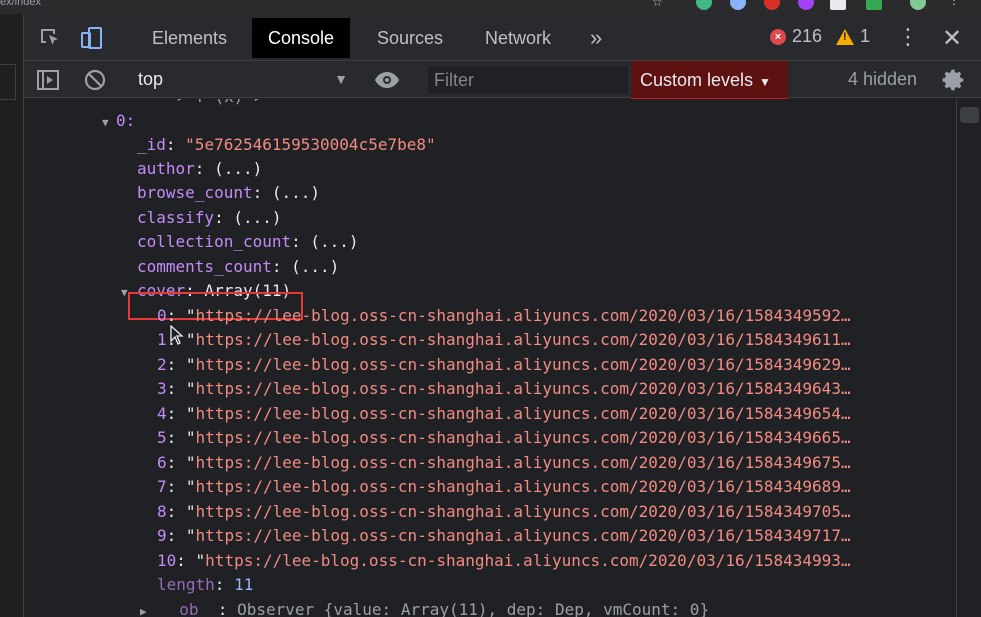 The width and height of the screenshot is (981, 617). I want to click on console-toolbar: top ▼ Custom levels ▼ 4 hidden, so click(502, 80).